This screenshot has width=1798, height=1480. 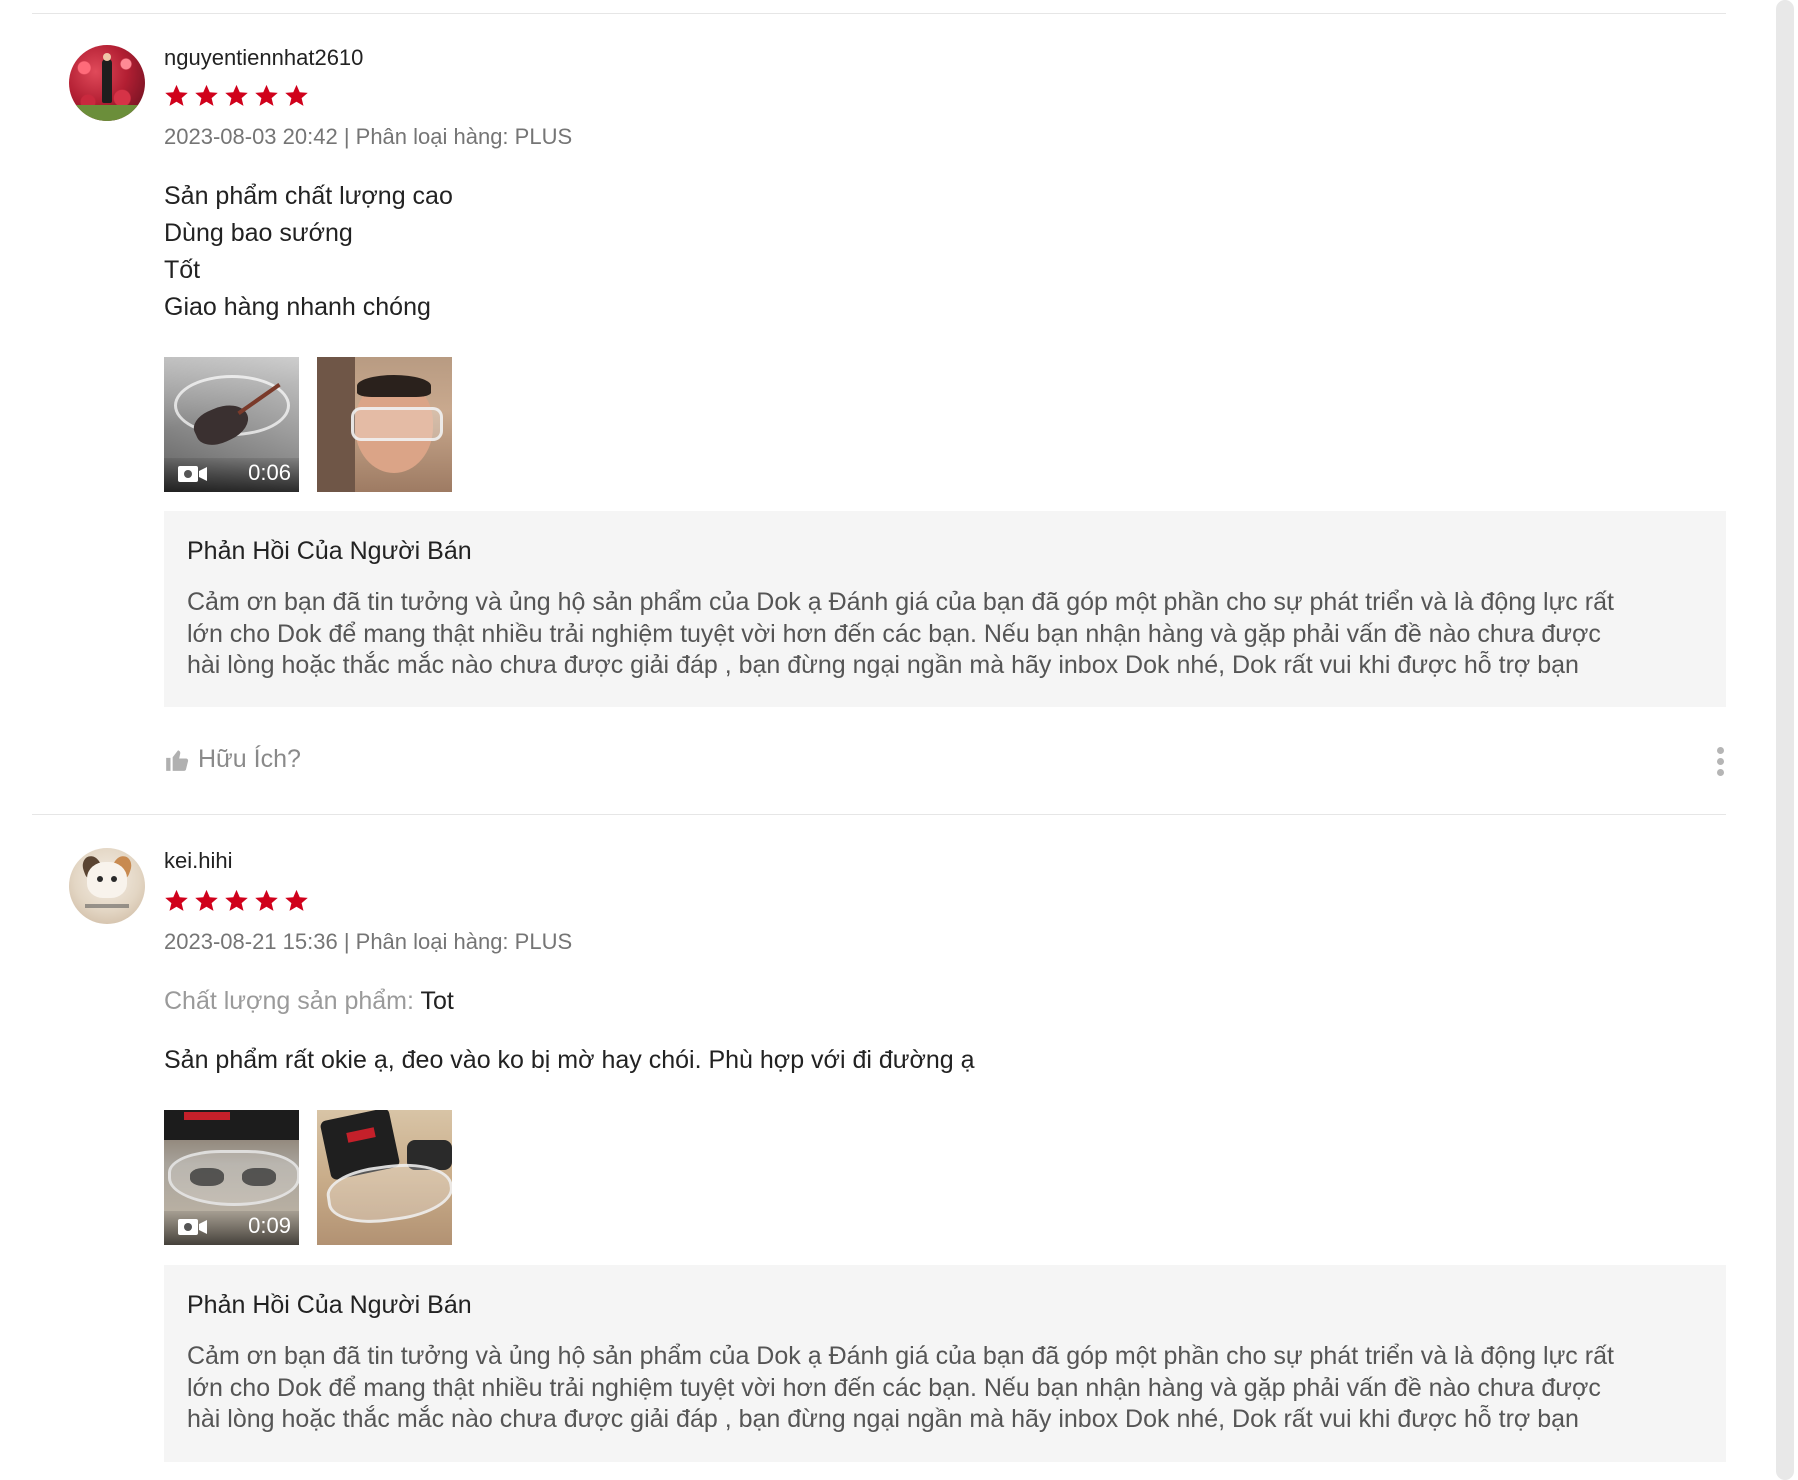 I want to click on review-video-thumbnail: 0:06, so click(x=231, y=424).